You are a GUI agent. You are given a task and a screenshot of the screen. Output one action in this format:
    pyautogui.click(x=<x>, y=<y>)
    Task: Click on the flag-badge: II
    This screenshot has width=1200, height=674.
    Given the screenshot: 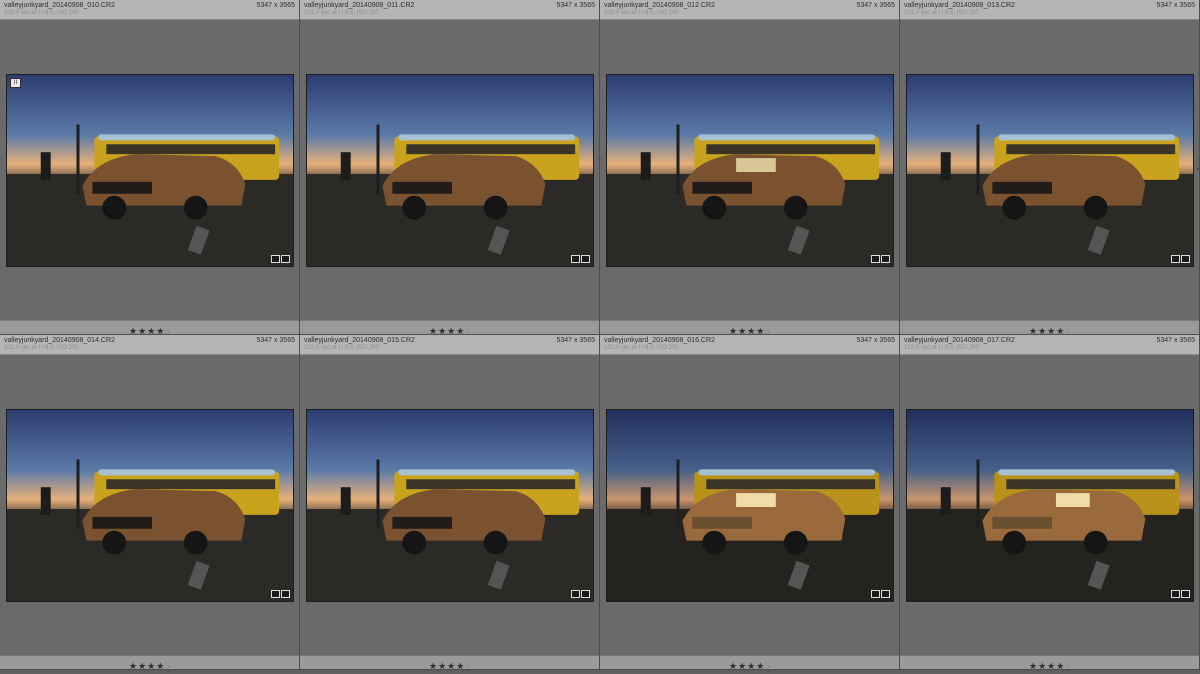 What is the action you would take?
    pyautogui.click(x=15, y=83)
    